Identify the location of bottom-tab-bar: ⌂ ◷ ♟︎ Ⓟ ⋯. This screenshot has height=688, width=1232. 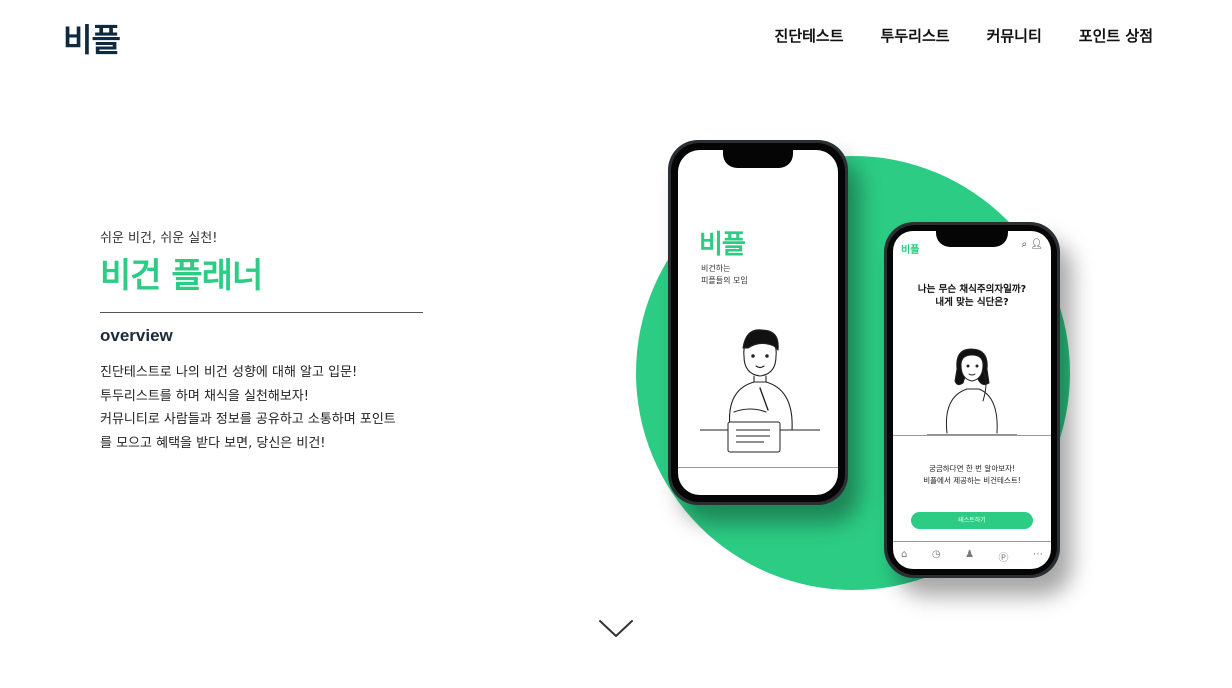
(972, 556).